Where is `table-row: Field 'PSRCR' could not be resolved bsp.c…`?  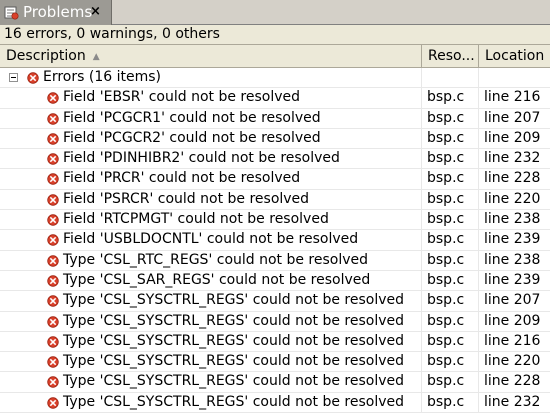 table-row: Field 'PSRCR' could not be resolved bsp.c… is located at coordinates (275, 200).